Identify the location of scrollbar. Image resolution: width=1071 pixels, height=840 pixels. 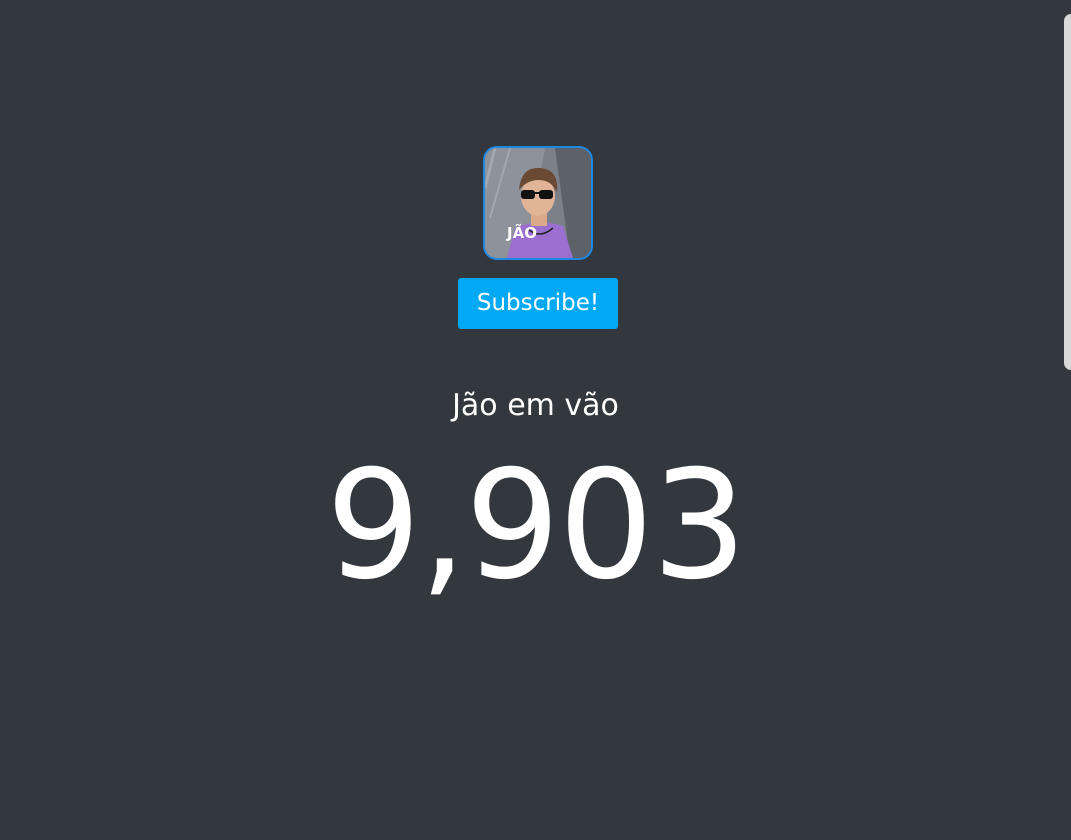
(1067, 192).